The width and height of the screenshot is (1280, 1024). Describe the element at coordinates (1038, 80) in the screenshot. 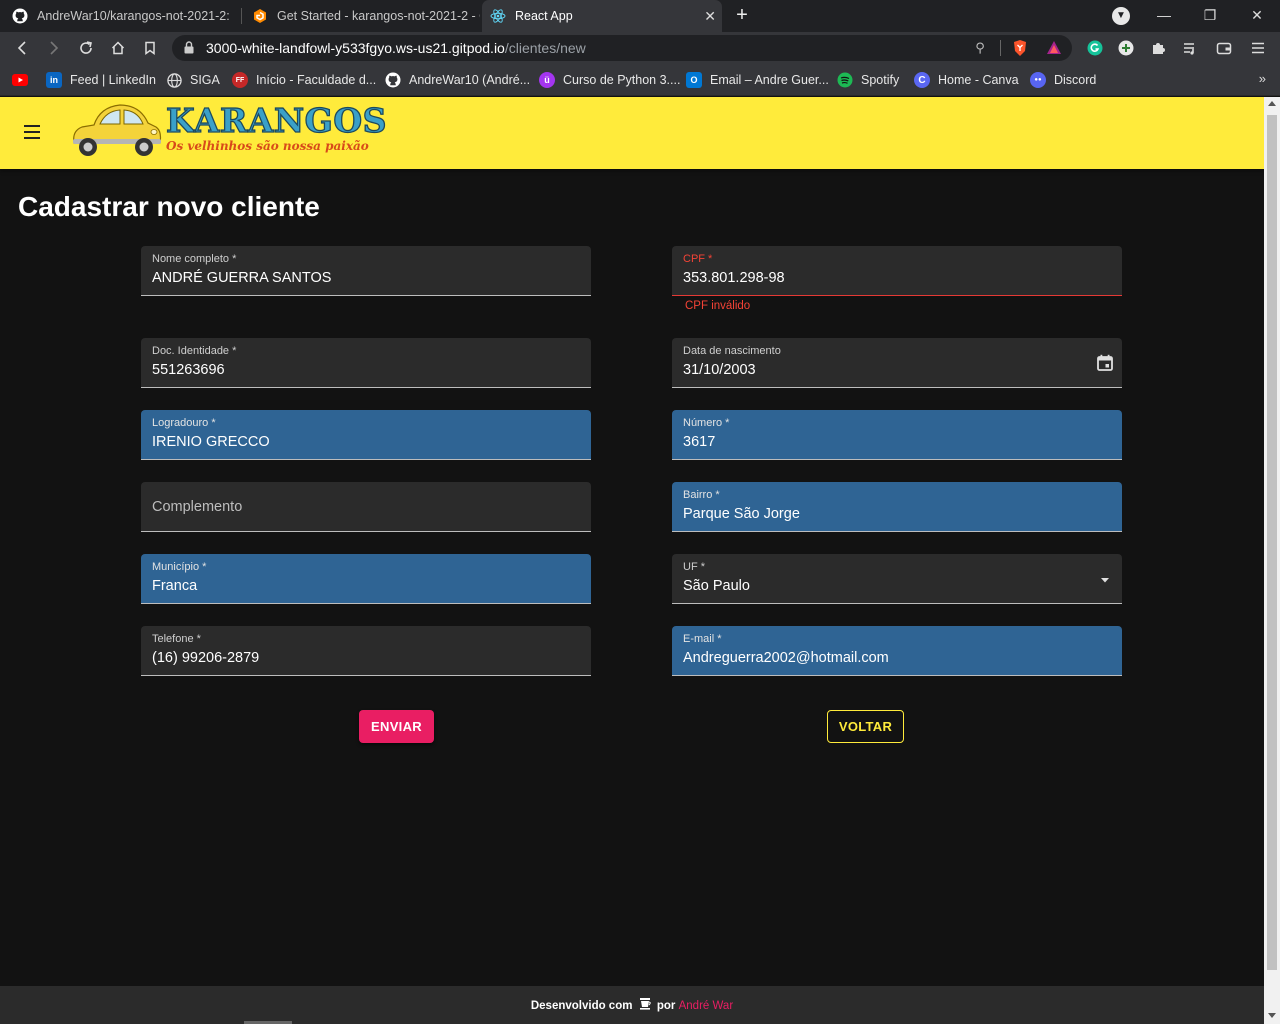

I see `discord-icon: ●●` at that location.